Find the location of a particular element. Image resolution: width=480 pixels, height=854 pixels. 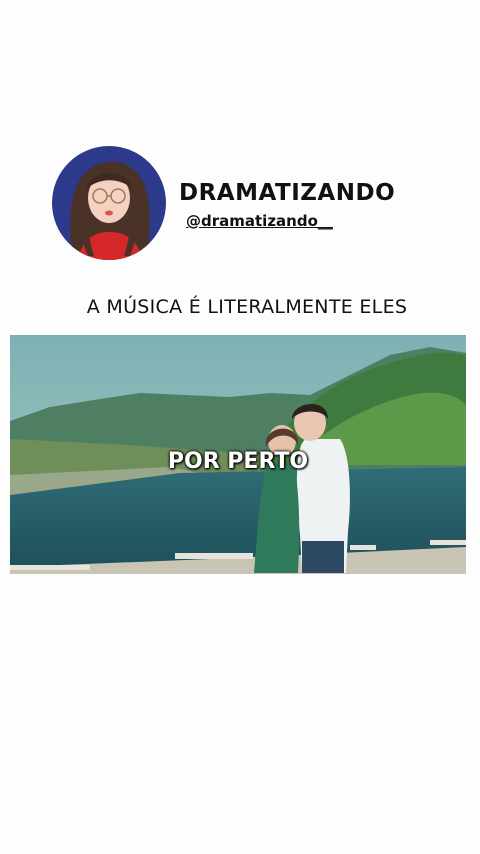

video-subtitle: POR PERTO is located at coordinates (238, 461).